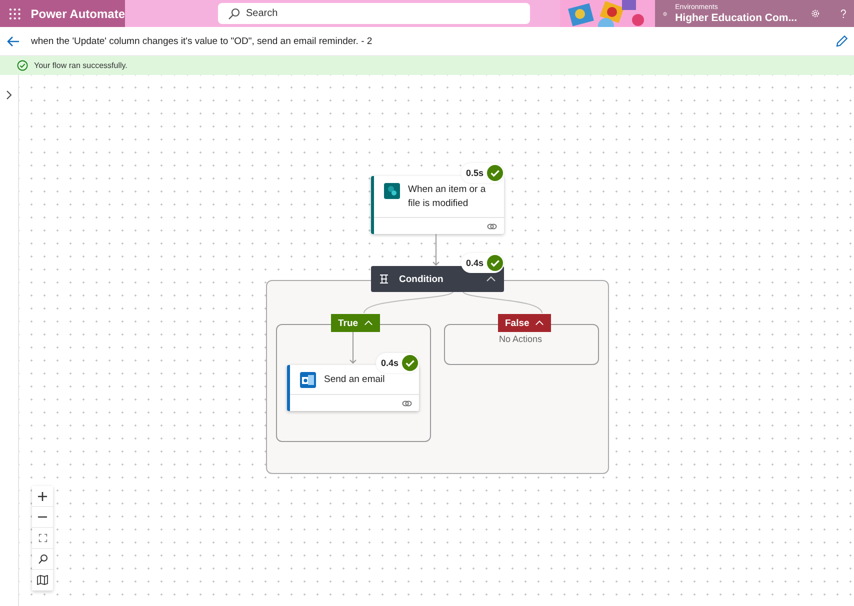  Describe the element at coordinates (201, 41) in the screenshot. I see `flow-title: when the 'Update' column changes it's value to "OD", send an email reminder. - 2` at that location.